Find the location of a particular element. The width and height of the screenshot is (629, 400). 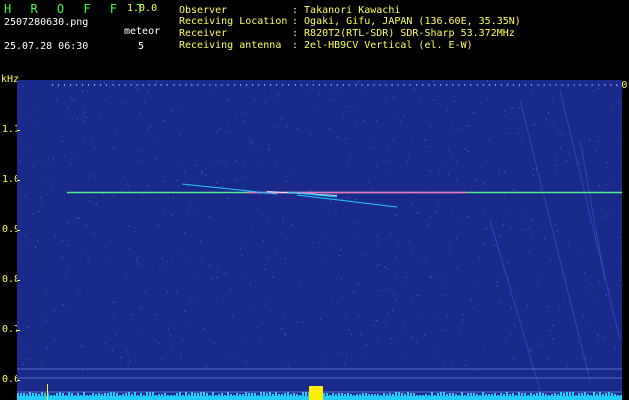

file-name: 2507280630.png is located at coordinates (46, 22).